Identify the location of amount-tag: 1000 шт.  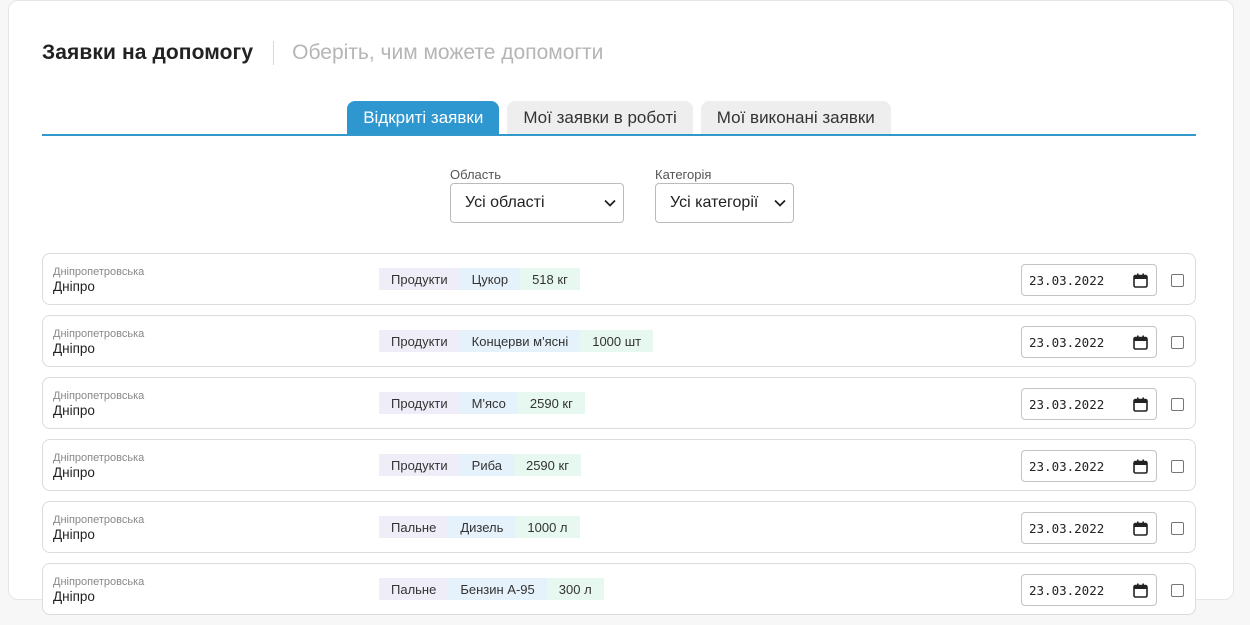
(617, 341).